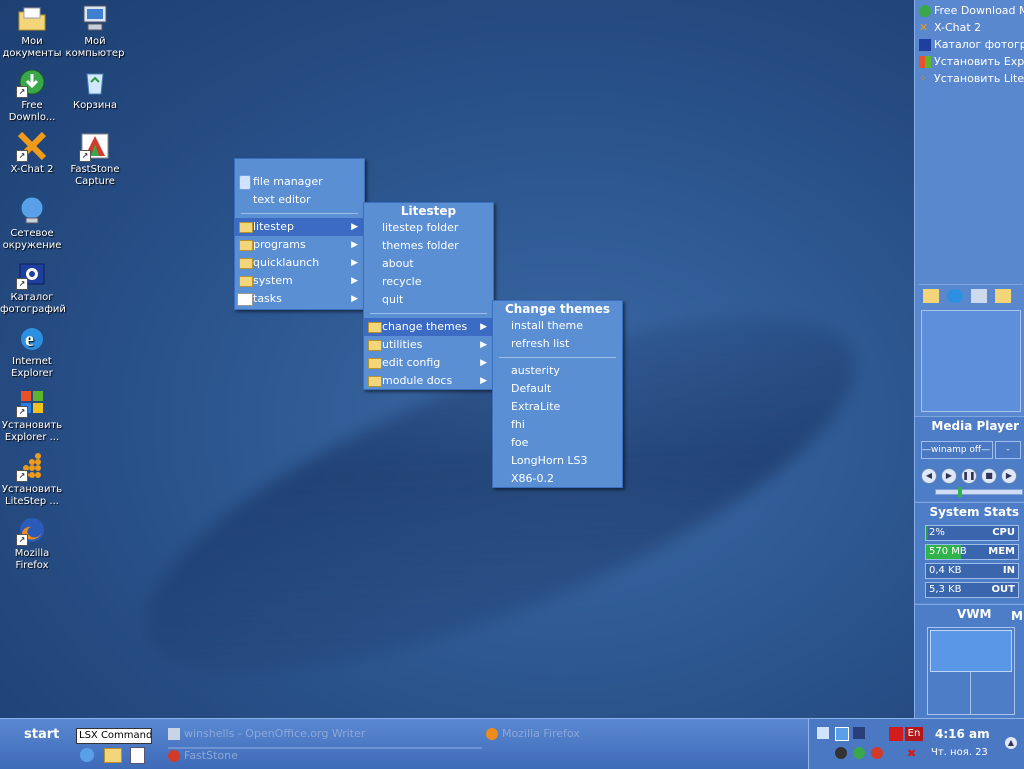 This screenshot has height=769, width=1024. Describe the element at coordinates (428, 246) in the screenshot. I see `menu-item-themes-folder: themes folder` at that location.